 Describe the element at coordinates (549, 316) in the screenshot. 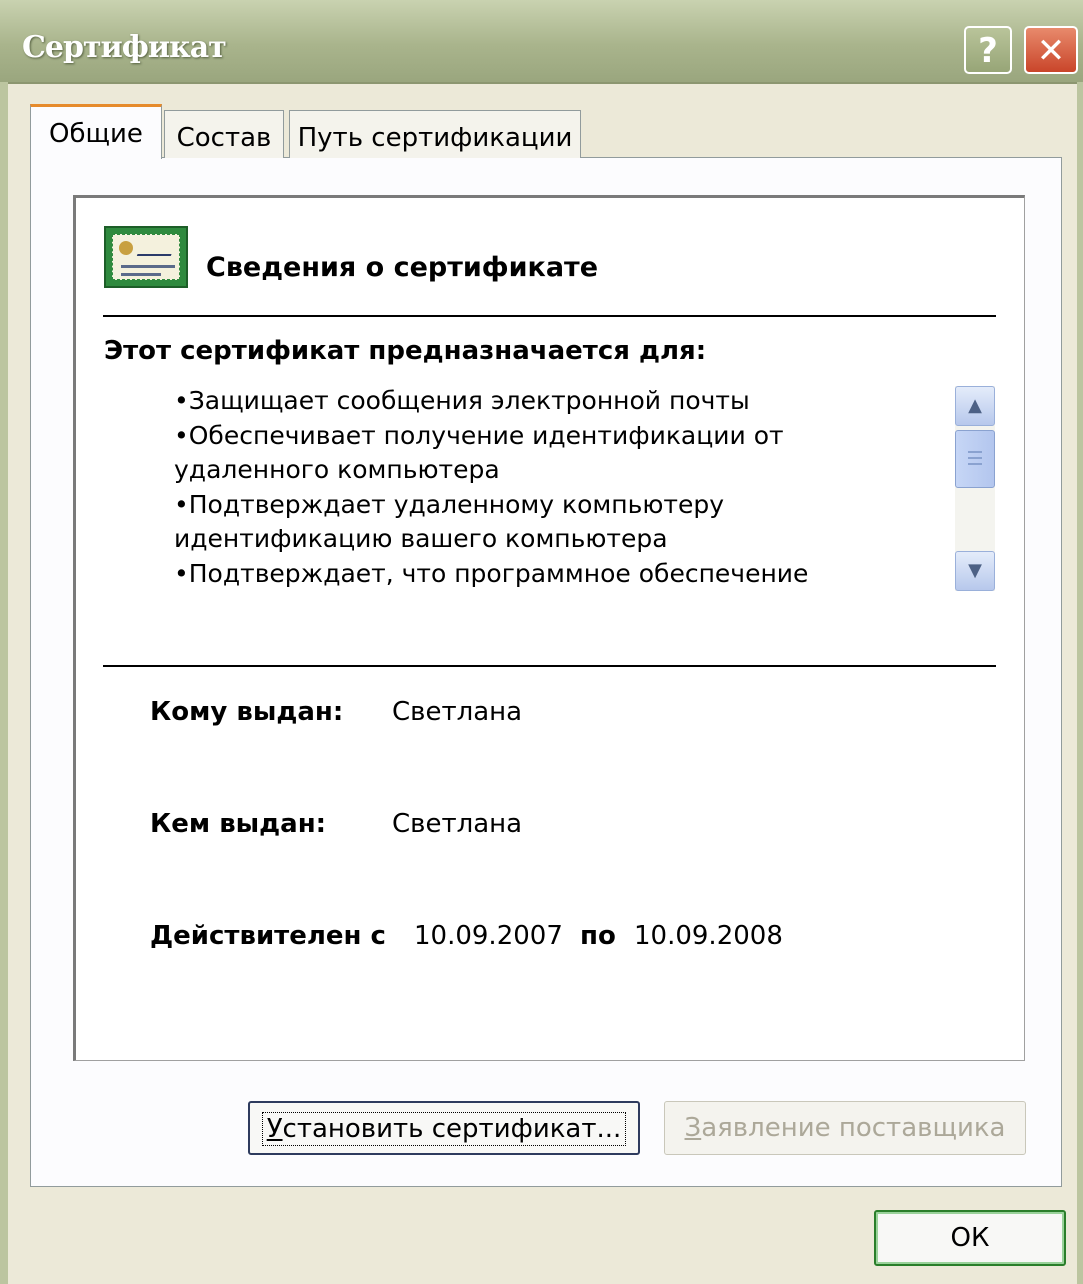

I see `divider-top` at that location.